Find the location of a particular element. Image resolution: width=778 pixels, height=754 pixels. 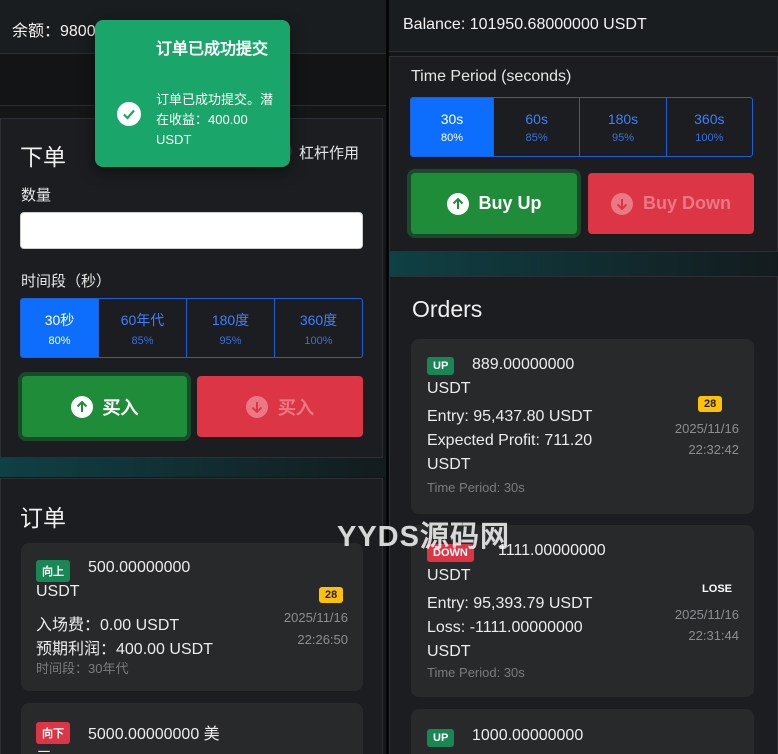

toast-title: 订单已成功提交 is located at coordinates (212, 49).